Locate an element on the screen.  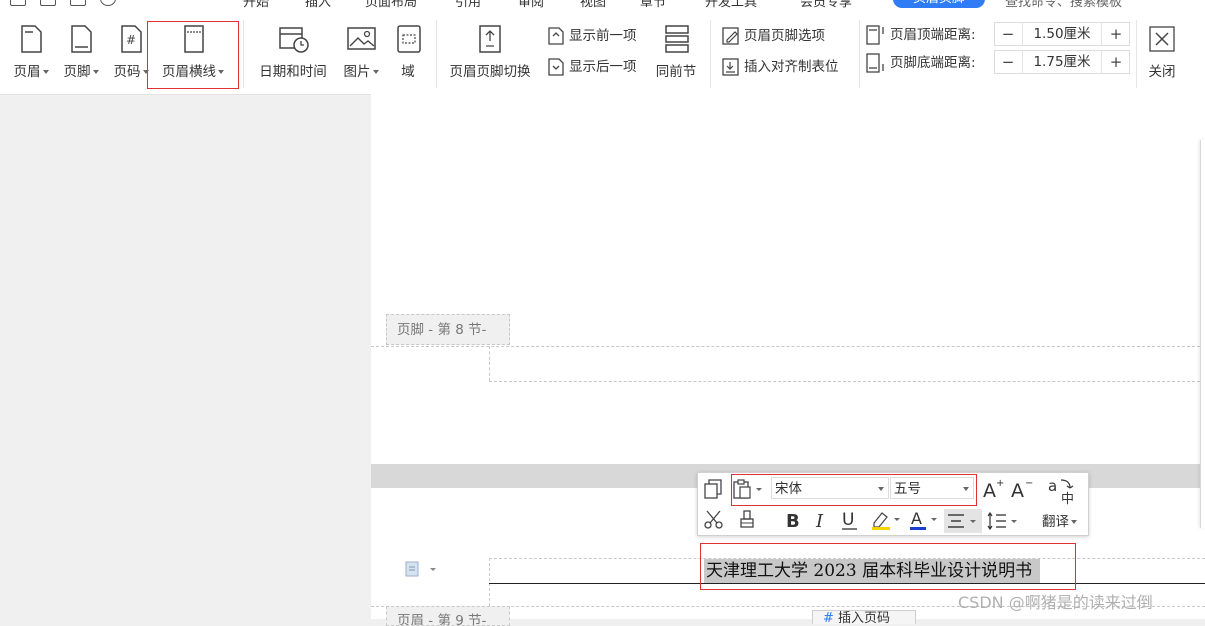
svg-text: U is located at coordinates (848, 520).